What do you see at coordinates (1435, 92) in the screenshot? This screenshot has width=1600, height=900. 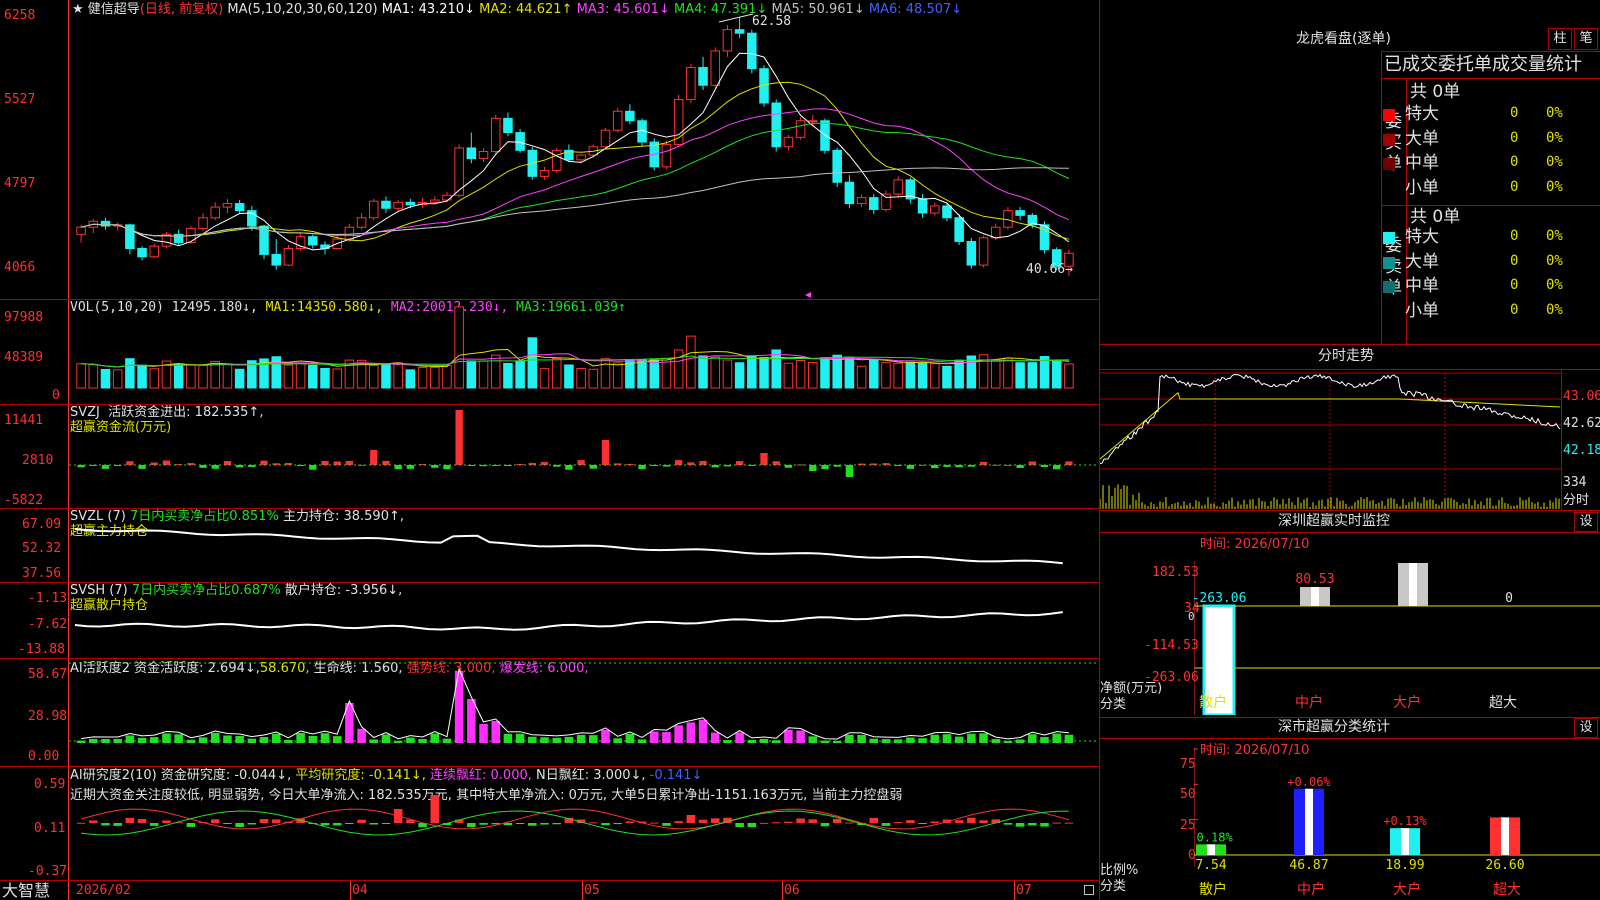 I see `buy-total: 共 0单` at bounding box center [1435, 92].